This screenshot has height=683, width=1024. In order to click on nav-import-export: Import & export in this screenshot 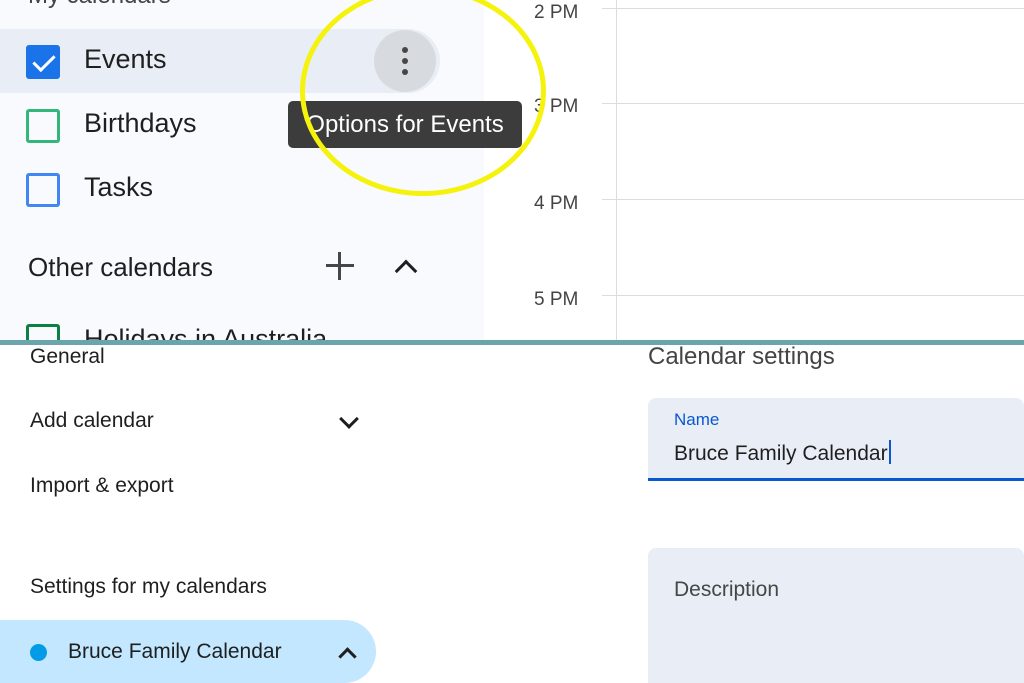, I will do `click(102, 486)`.